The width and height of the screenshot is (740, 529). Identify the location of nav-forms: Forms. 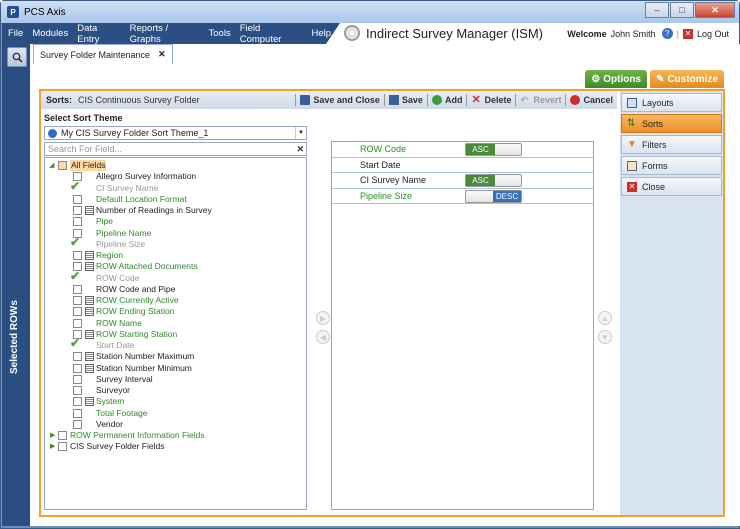
(671, 165).